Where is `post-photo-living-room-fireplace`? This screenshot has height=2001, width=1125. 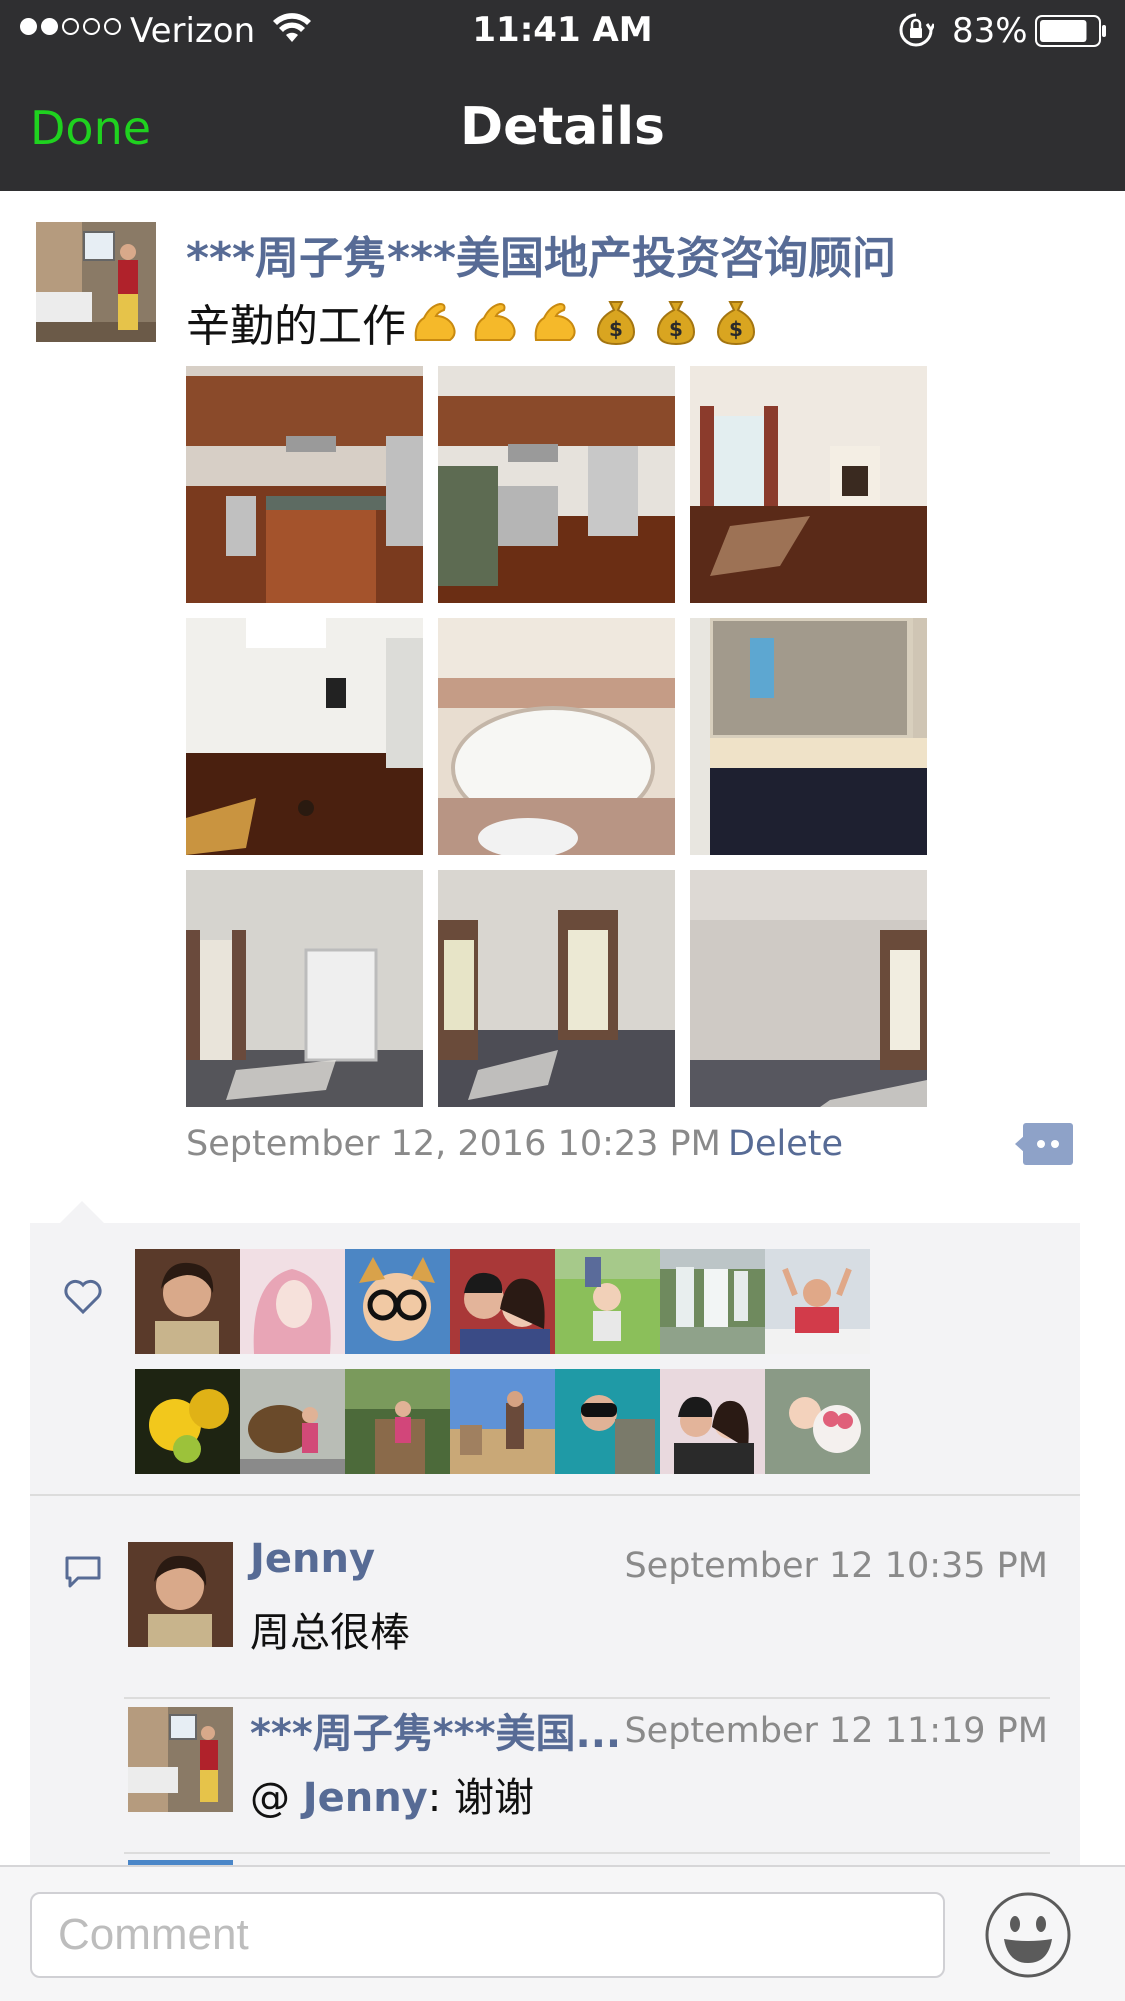
post-photo-living-room-fireplace is located at coordinates (808, 484).